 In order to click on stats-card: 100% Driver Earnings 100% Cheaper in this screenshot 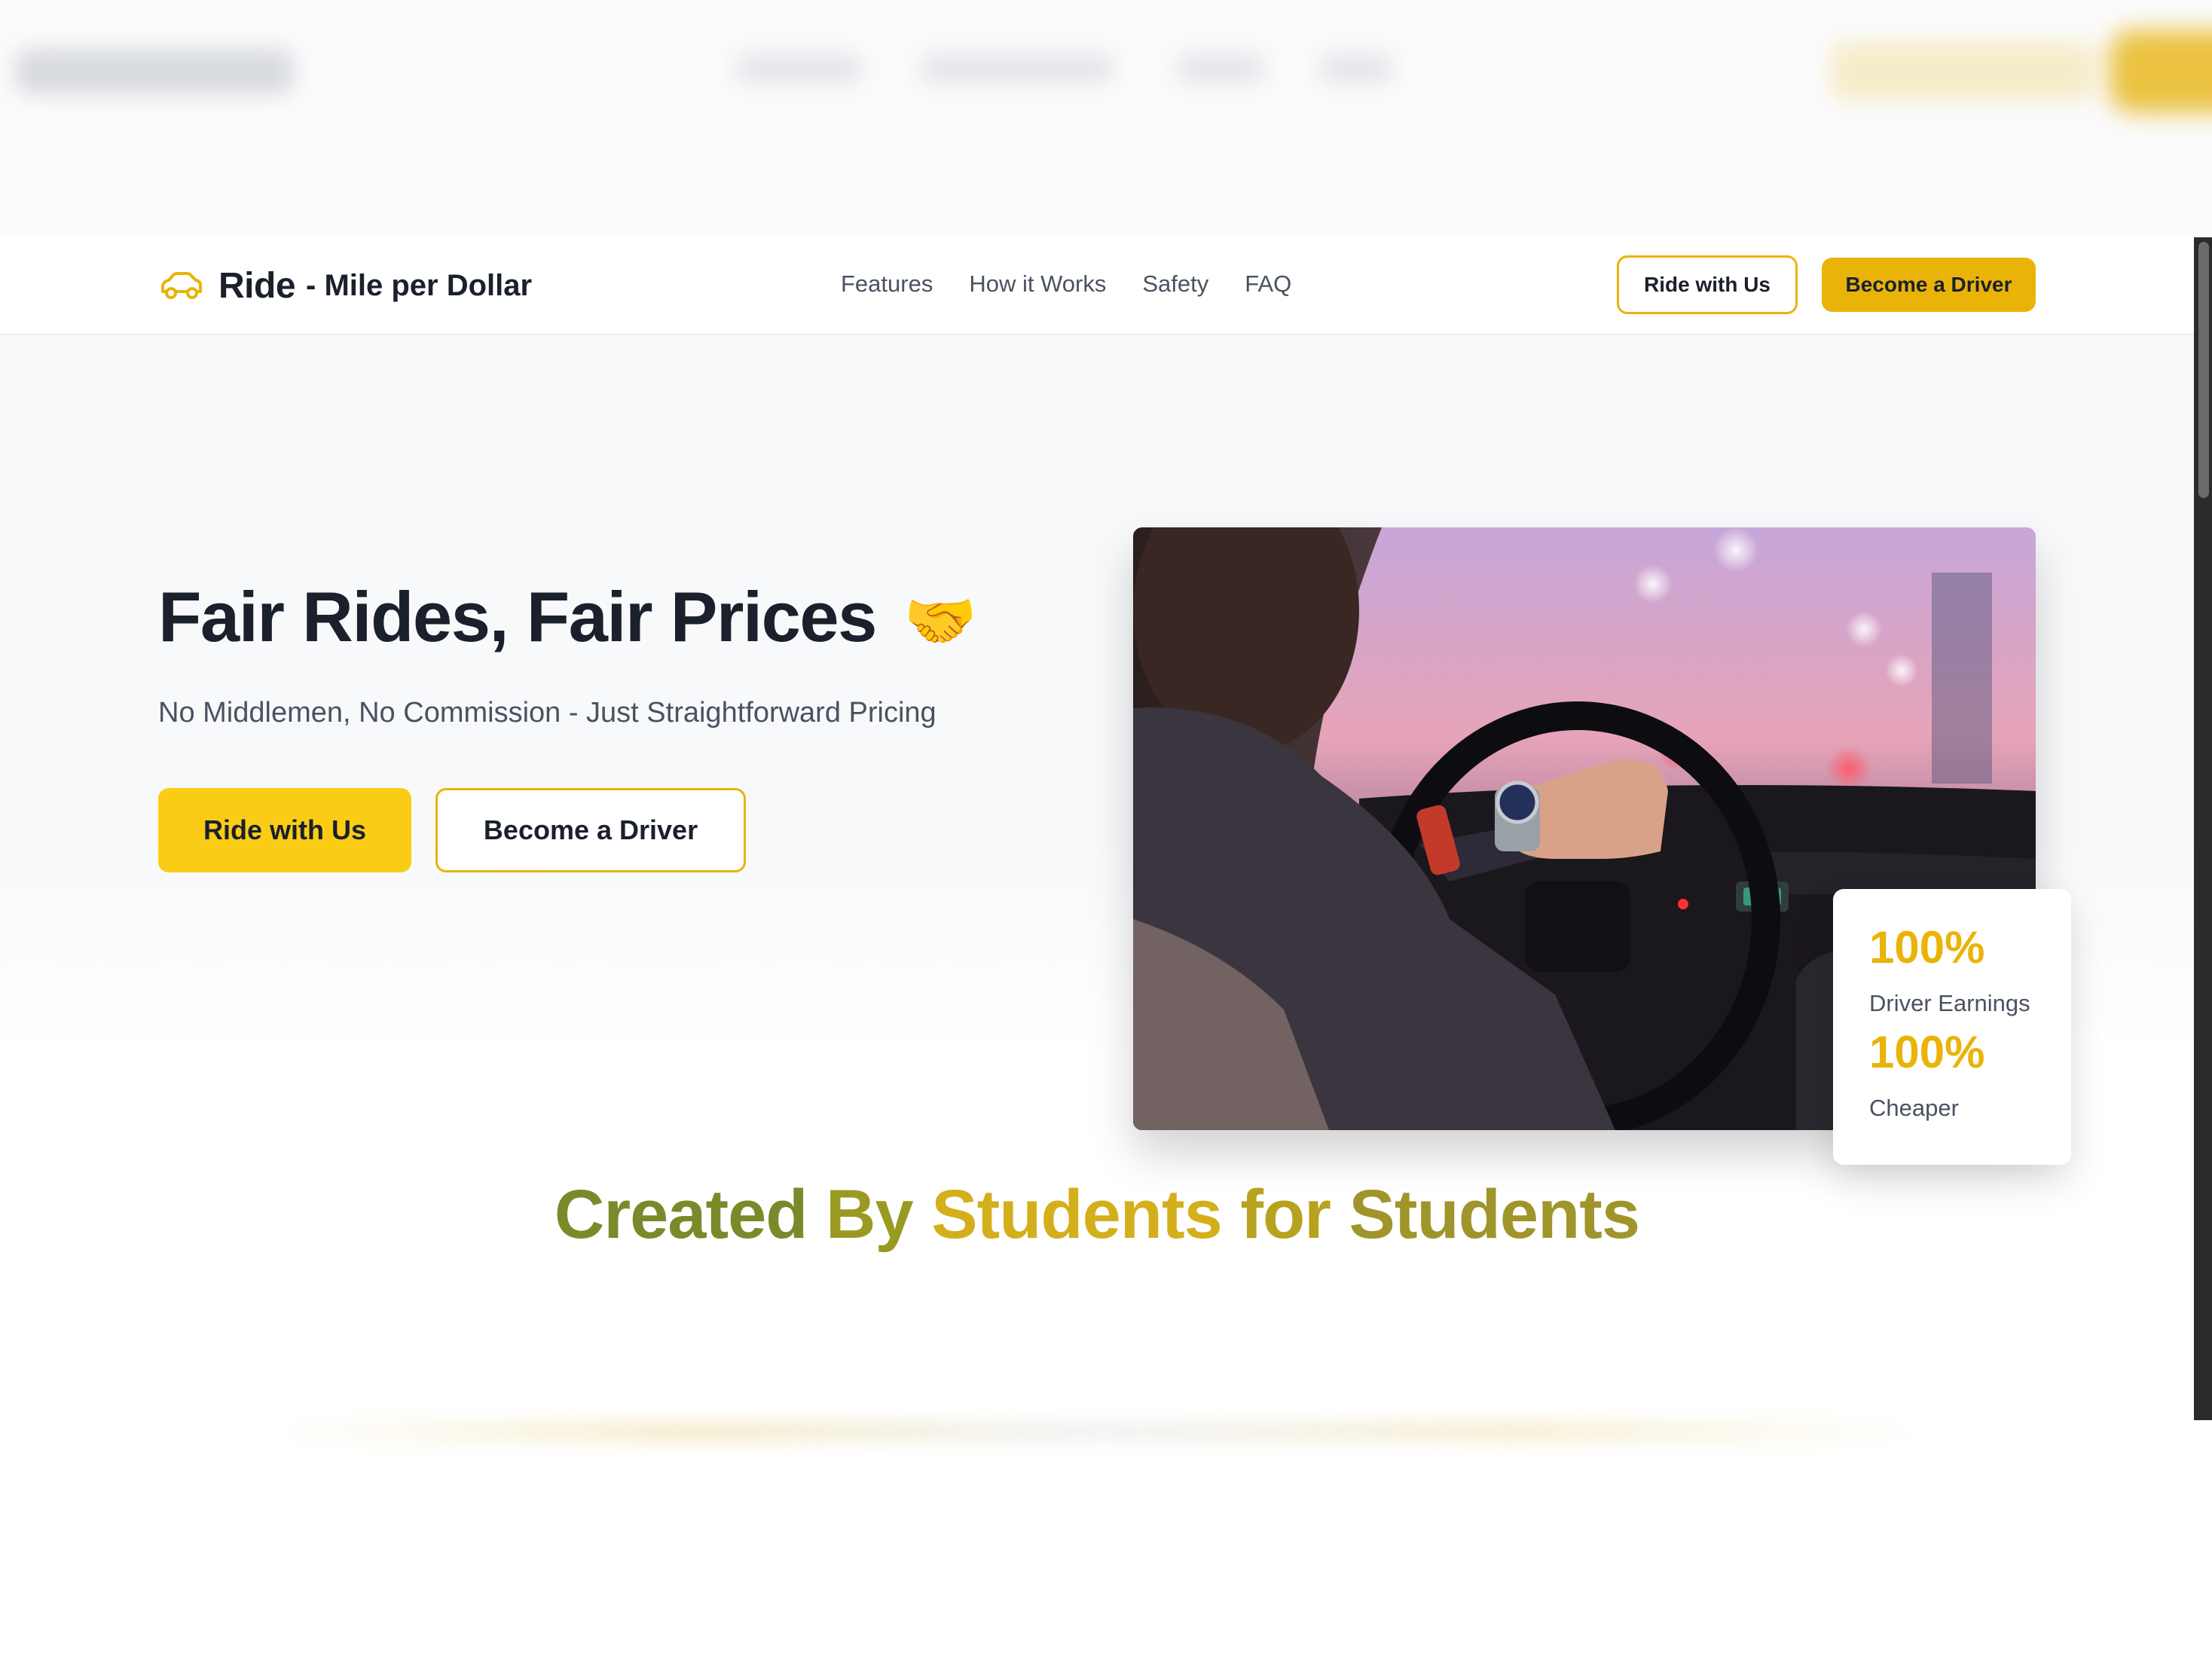, I will do `click(1952, 1027)`.